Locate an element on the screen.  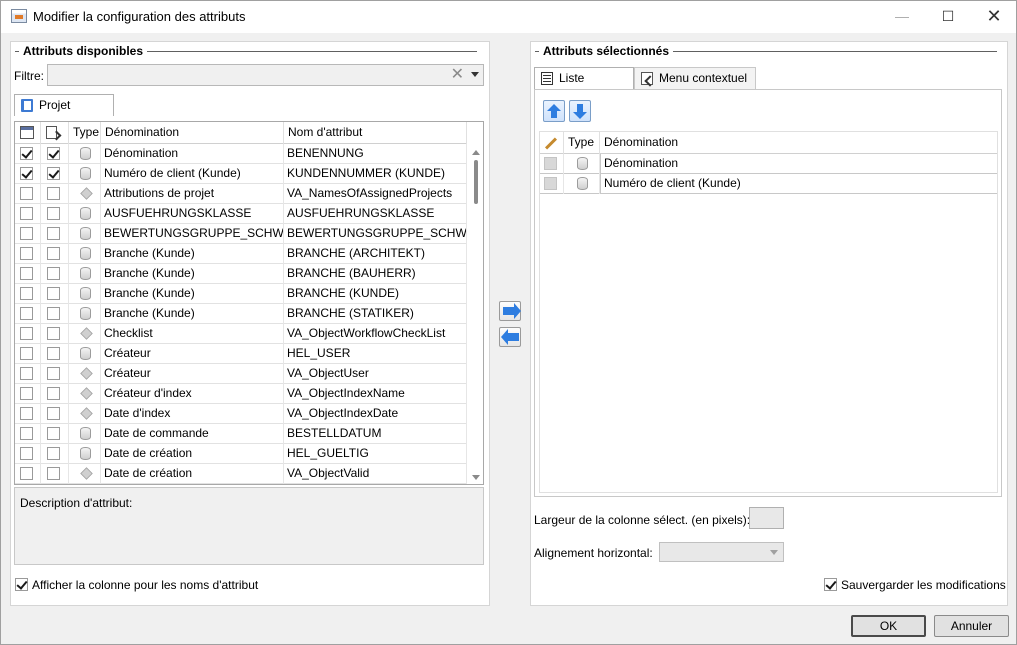
type-cell is located at coordinates (85, 274).